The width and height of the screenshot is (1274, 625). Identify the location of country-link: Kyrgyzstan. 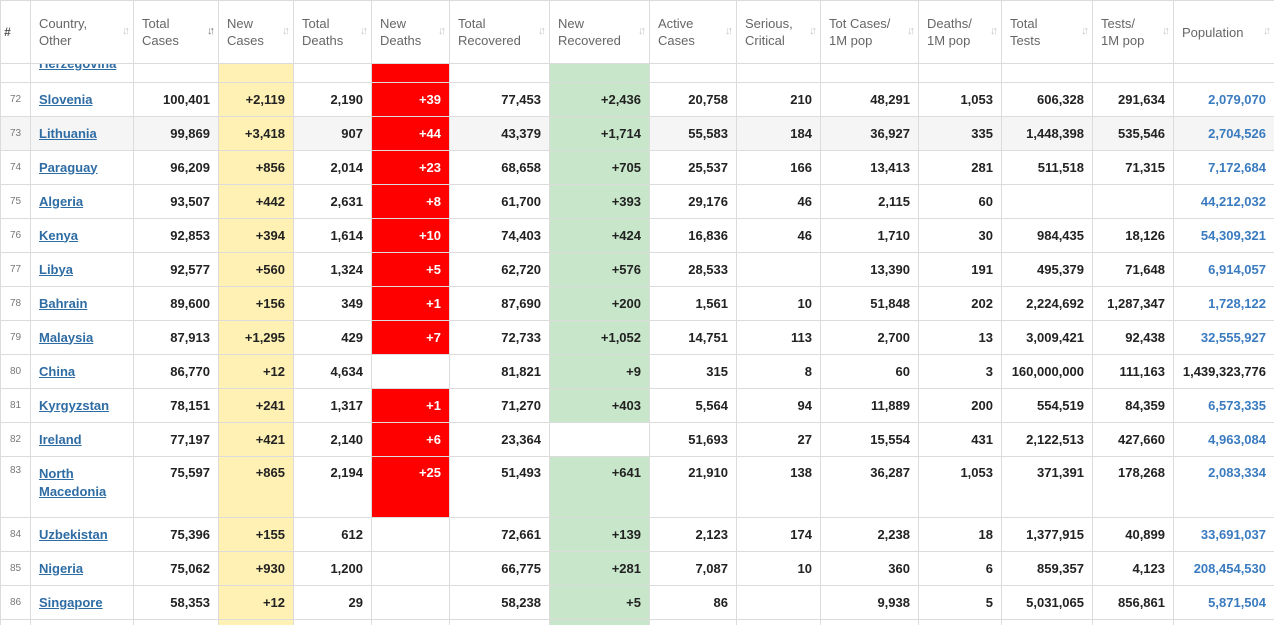
(74, 405).